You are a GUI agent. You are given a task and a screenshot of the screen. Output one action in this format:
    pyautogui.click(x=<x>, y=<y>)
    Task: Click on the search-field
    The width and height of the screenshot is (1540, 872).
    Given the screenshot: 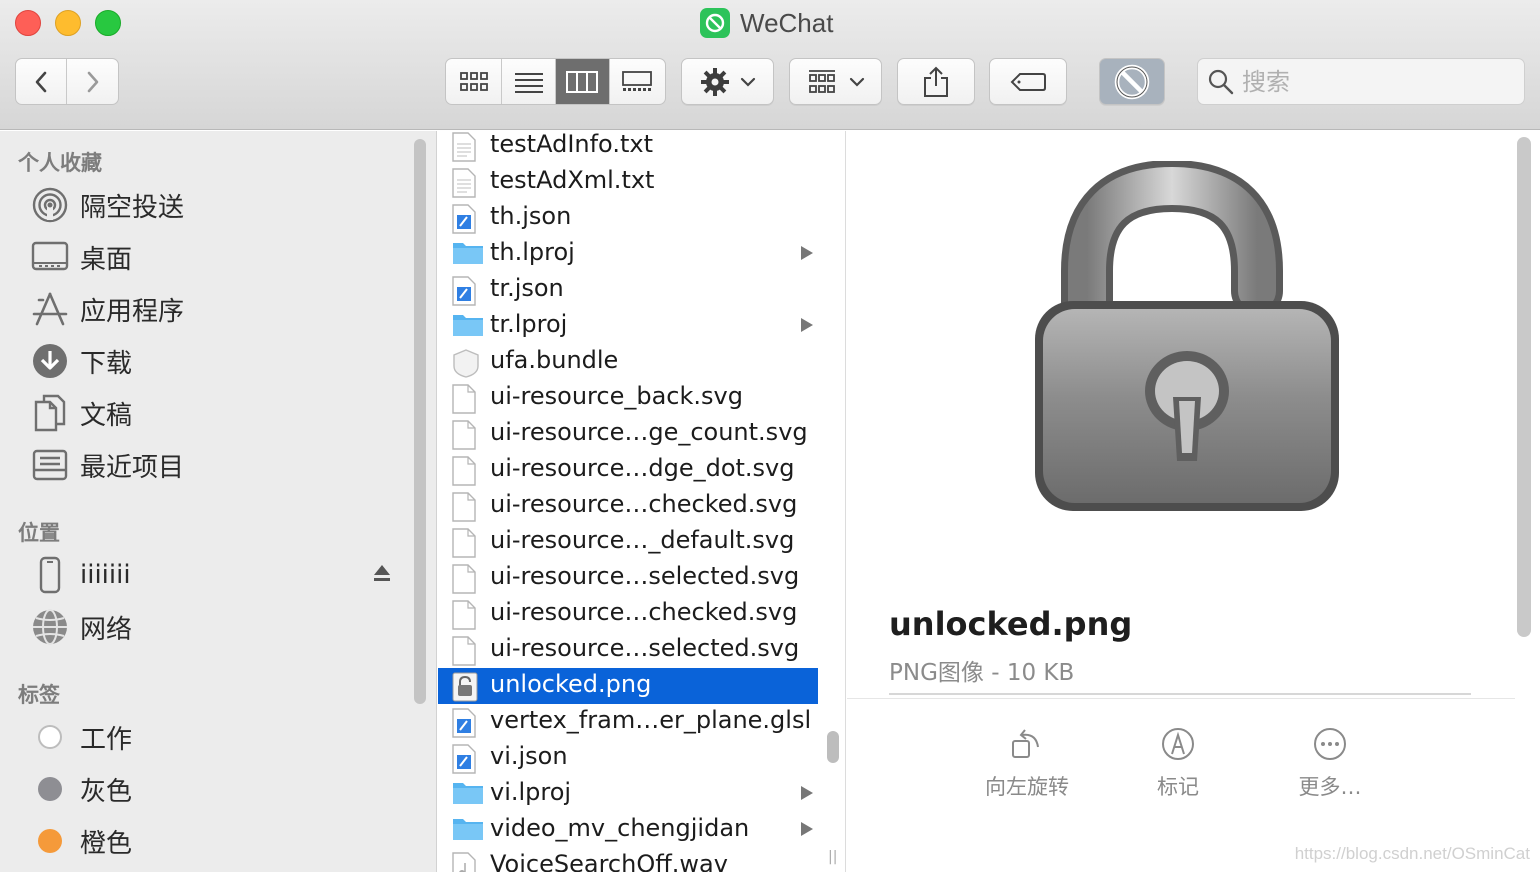 What is the action you would take?
    pyautogui.click(x=1361, y=81)
    